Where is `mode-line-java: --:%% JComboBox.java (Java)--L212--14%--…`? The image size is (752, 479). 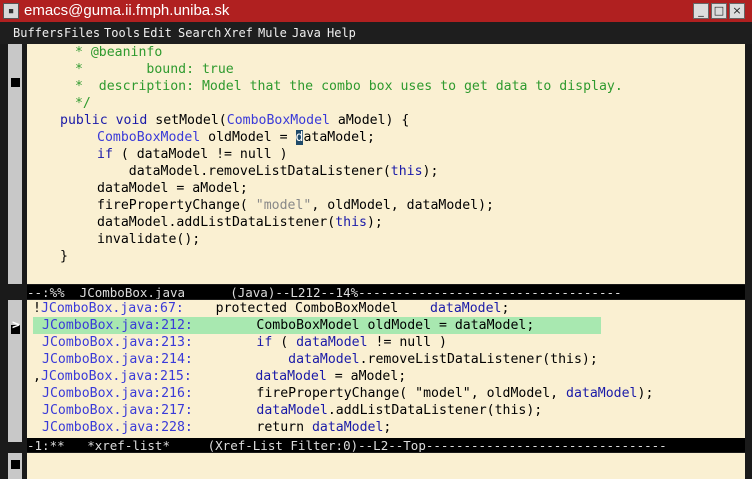 mode-line-java: --:%% JComboBox.java (Java)--L212--14%--… is located at coordinates (386, 292).